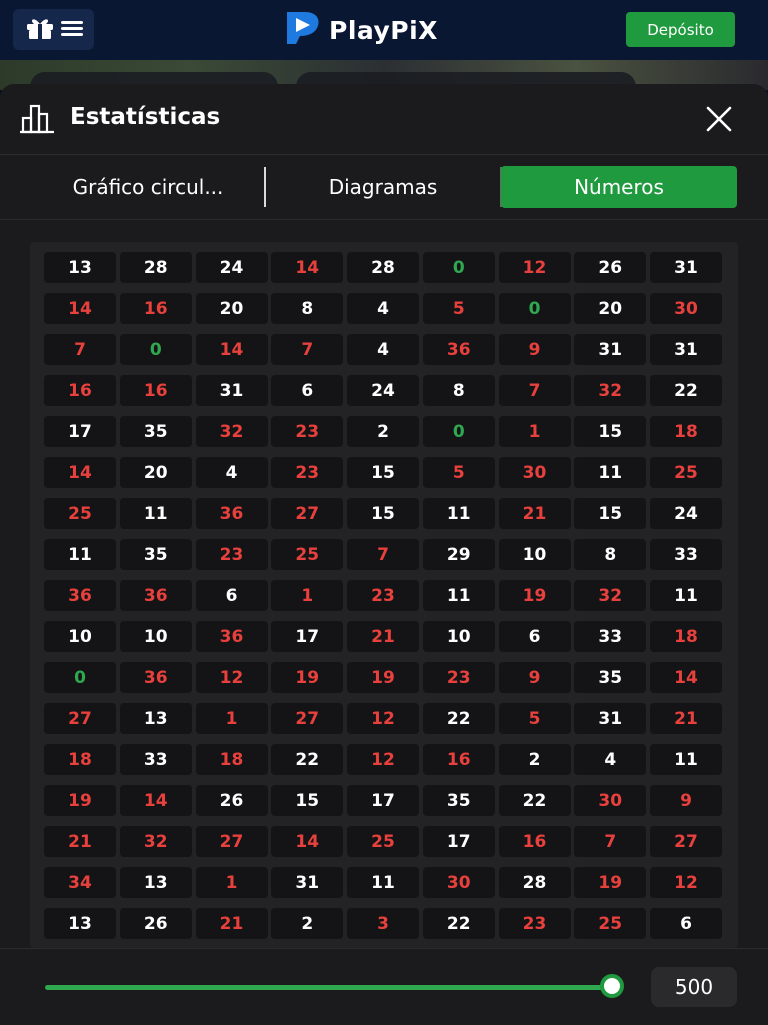 The height and width of the screenshot is (1025, 768). Describe the element at coordinates (330, 987) in the screenshot. I see `results-slider-track` at that location.